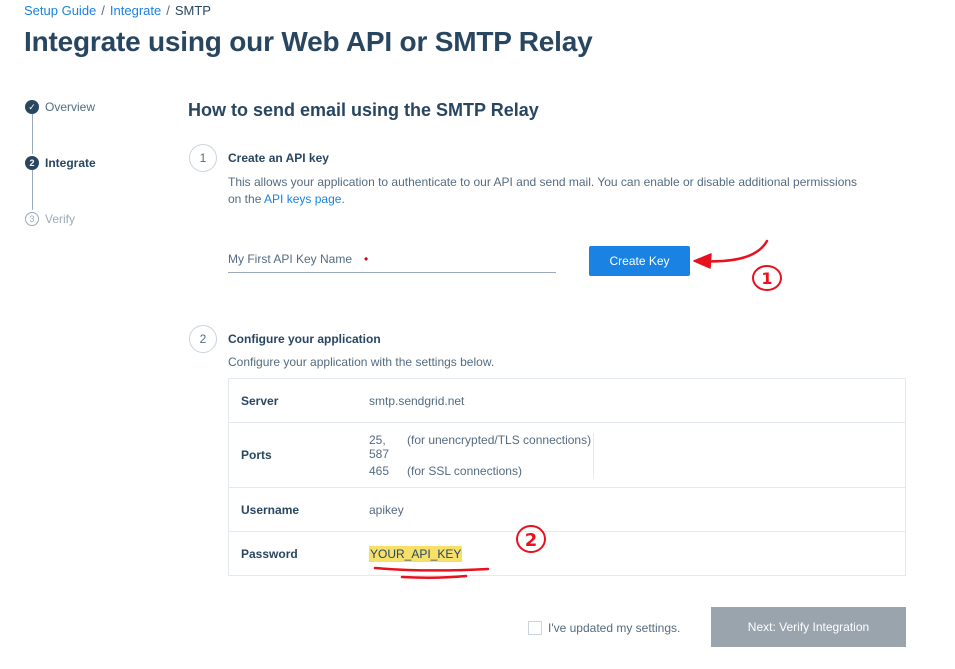 This screenshot has width=955, height=669. What do you see at coordinates (702, 261) in the screenshot?
I see `annotation-arrowhead` at bounding box center [702, 261].